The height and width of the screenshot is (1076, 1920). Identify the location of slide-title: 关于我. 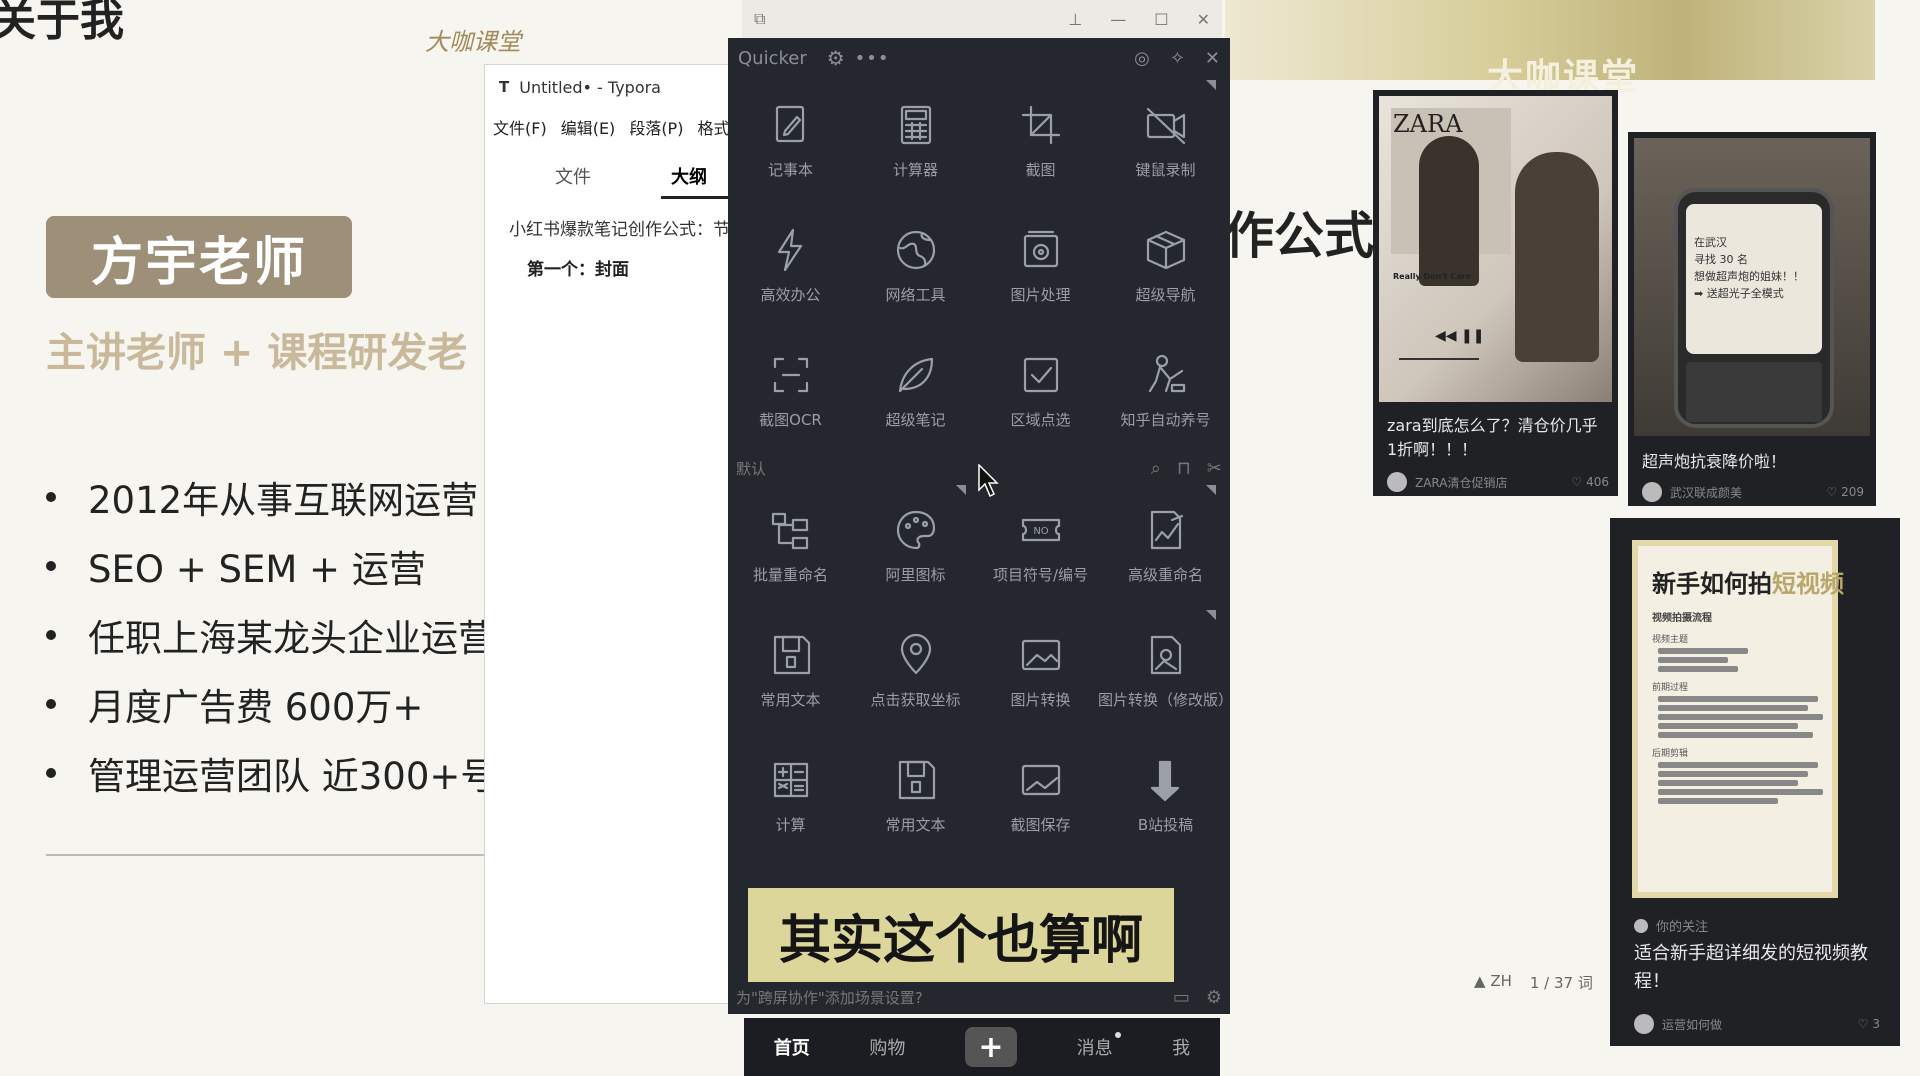
(62, 23).